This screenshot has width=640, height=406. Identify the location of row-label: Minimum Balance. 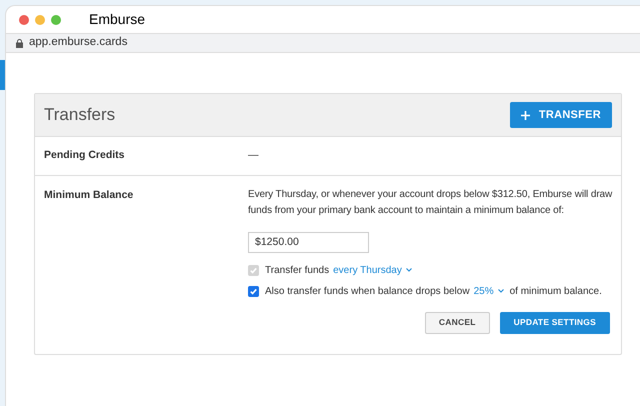
(89, 195).